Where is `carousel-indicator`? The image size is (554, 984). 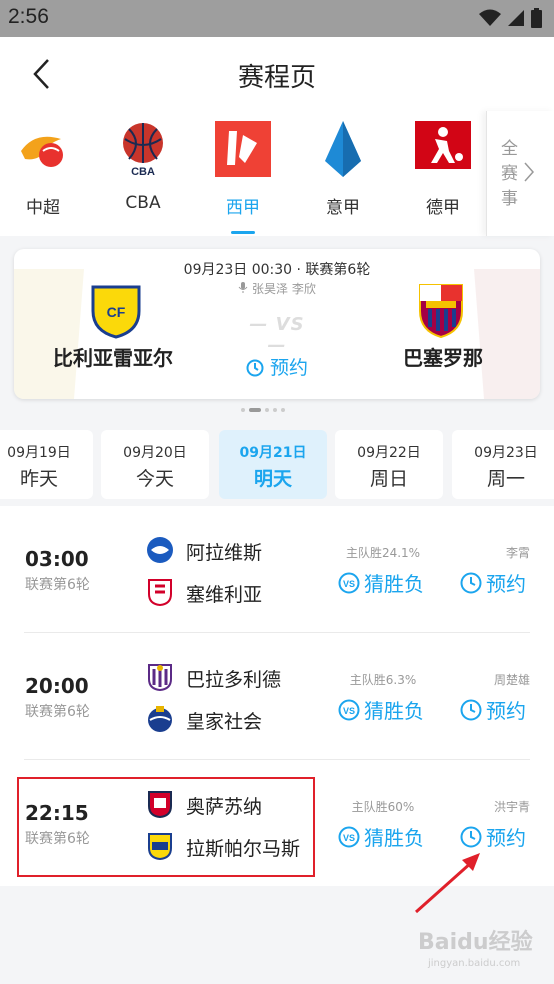 carousel-indicator is located at coordinates (263, 410).